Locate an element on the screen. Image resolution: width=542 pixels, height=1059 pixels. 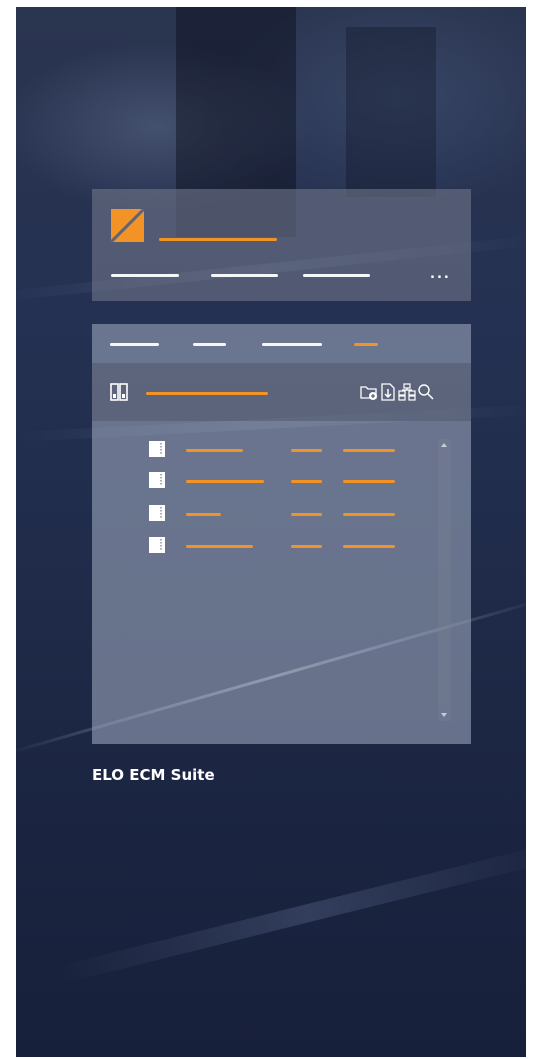
background-shadow is located at coordinates (391, 112).